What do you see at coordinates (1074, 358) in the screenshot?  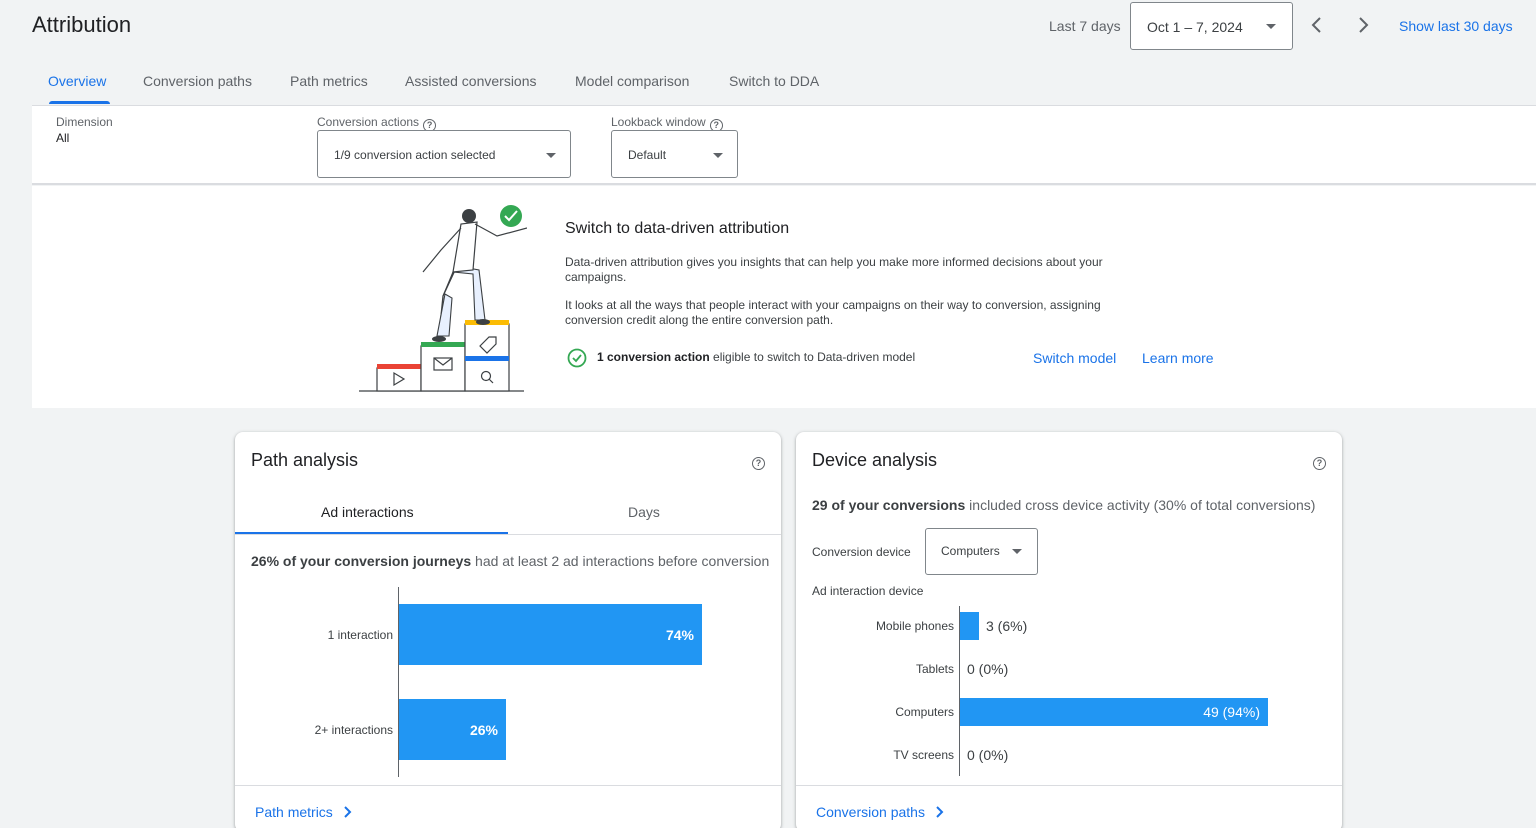 I see `switch-model-link: Switch model` at bounding box center [1074, 358].